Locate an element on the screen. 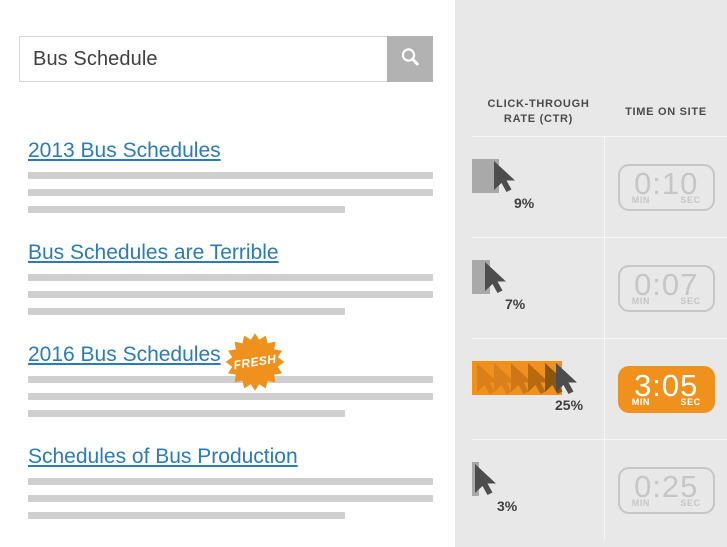 The height and width of the screenshot is (547, 727). timer-display: 3:05 MIN SEC is located at coordinates (666, 389).